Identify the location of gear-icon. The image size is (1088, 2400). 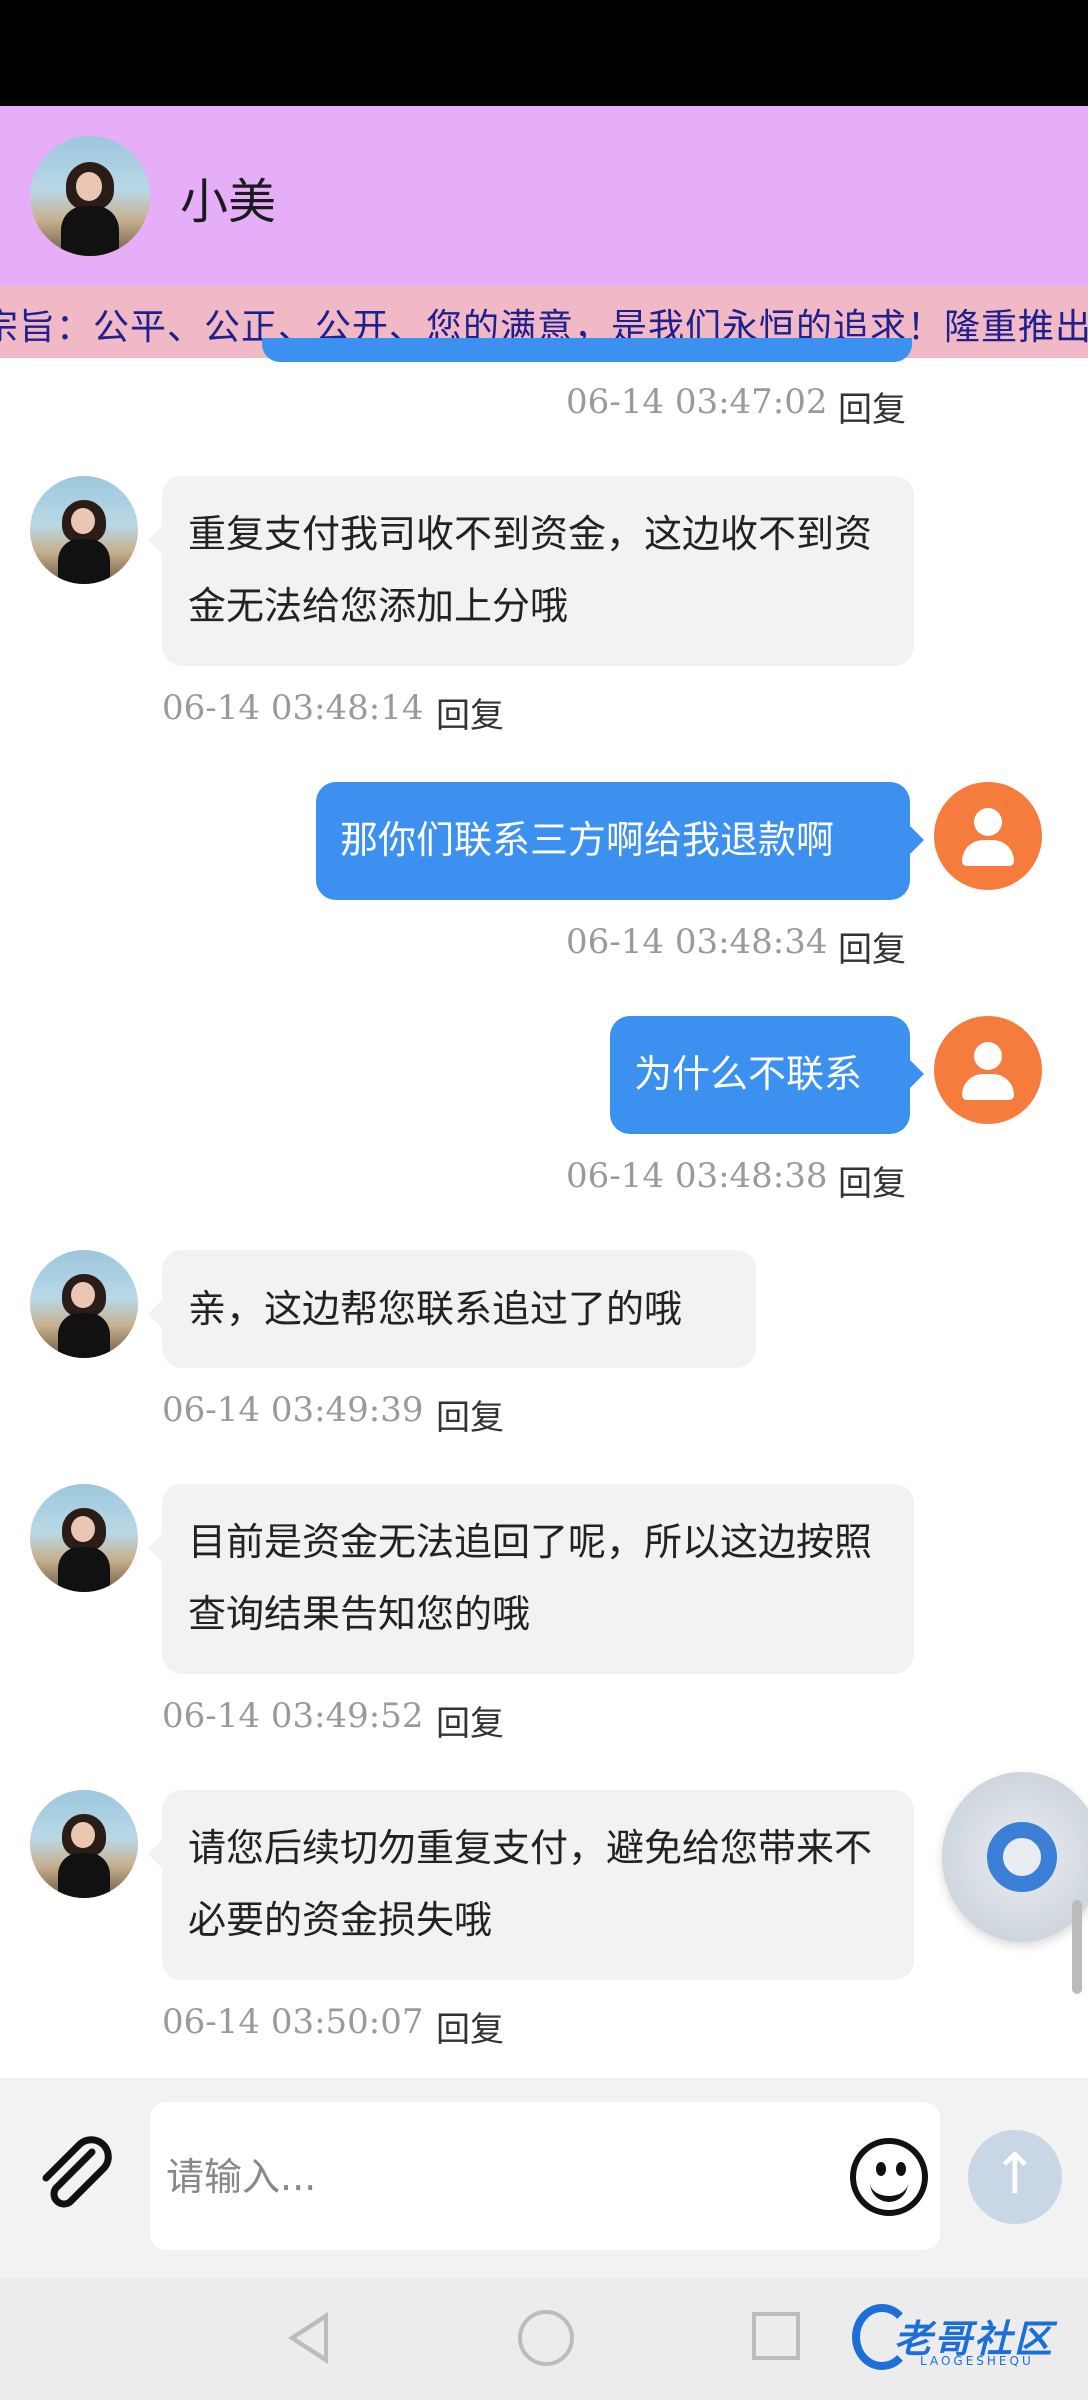
(1022, 1857).